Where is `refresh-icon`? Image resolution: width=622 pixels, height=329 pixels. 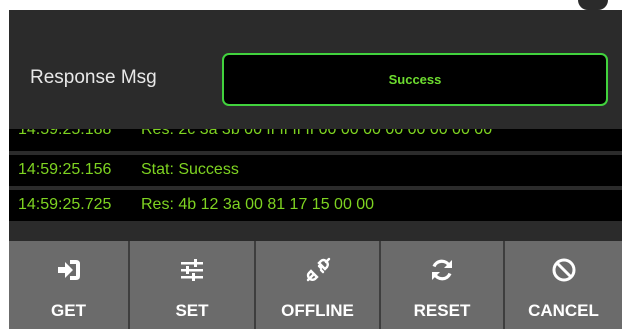 refresh-icon is located at coordinates (442, 270).